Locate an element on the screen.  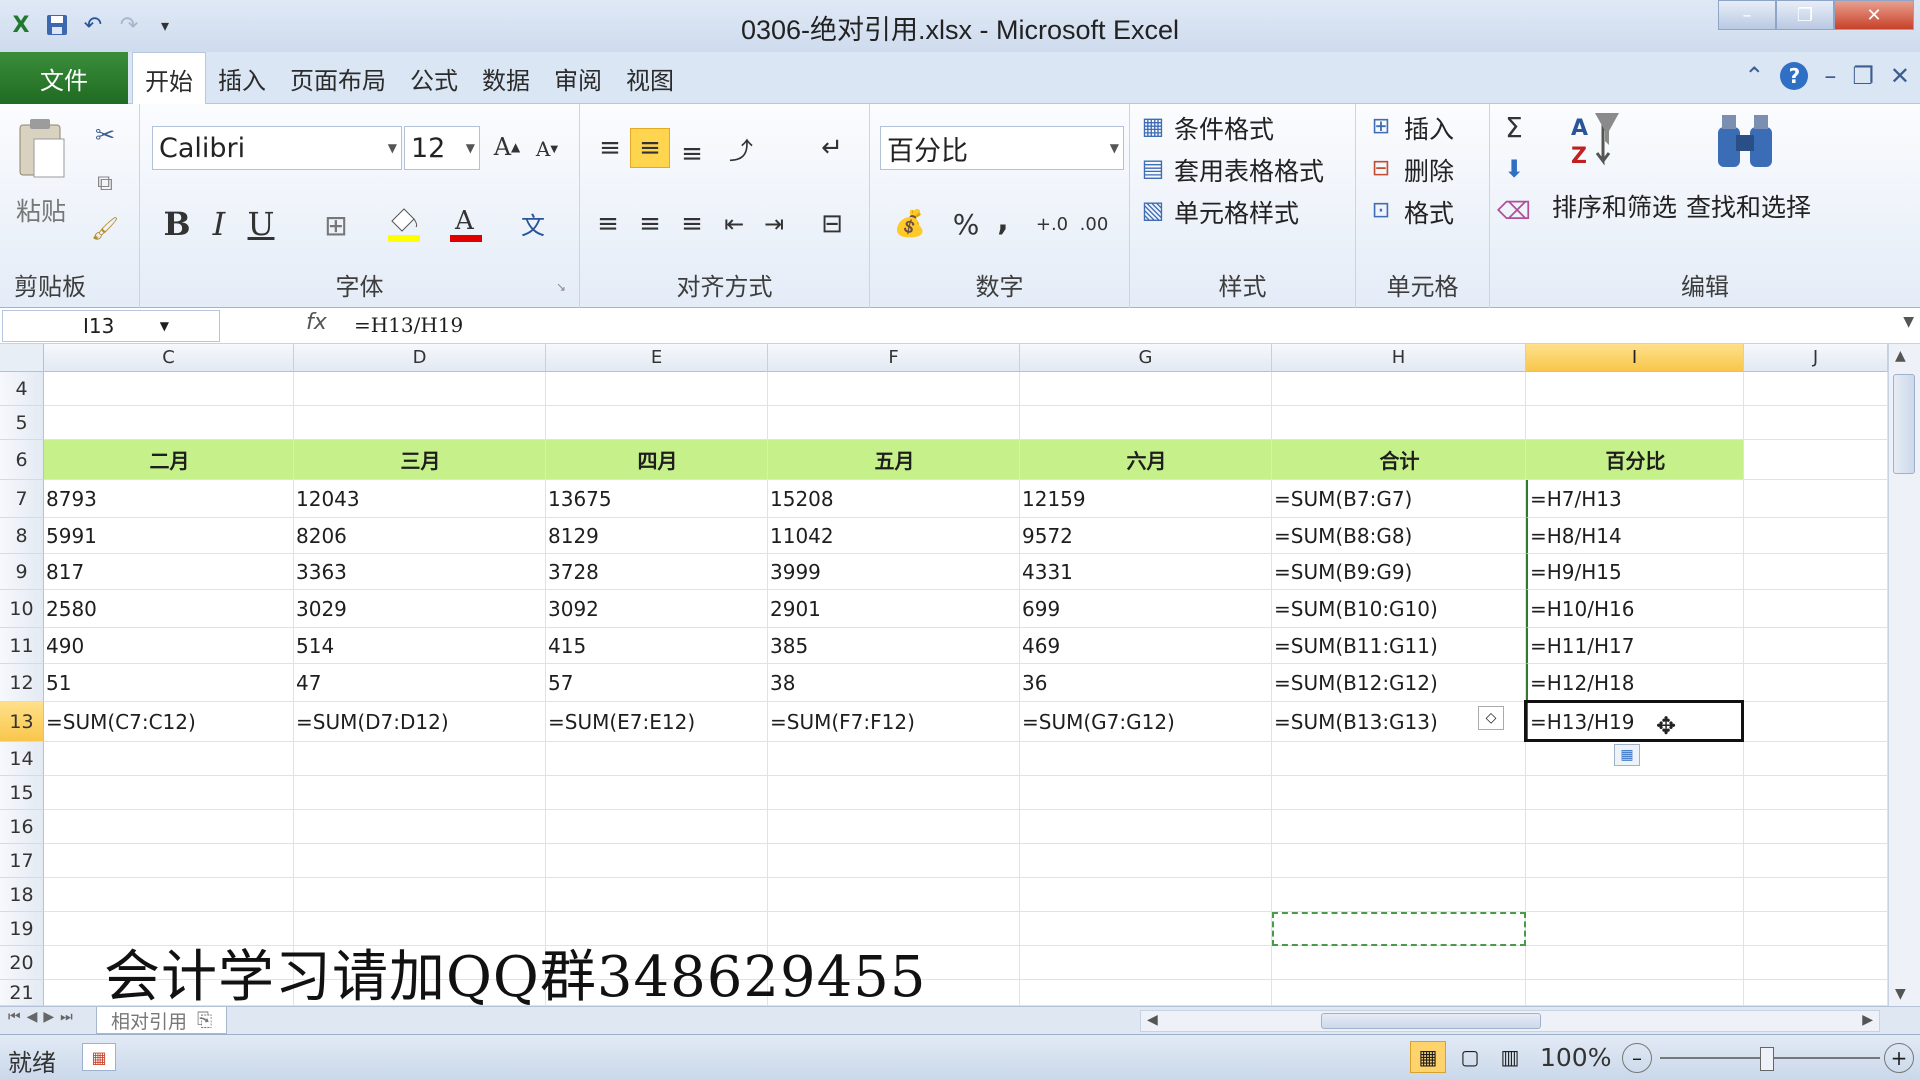
sheet-tab: 相对引用 ⎘ is located at coordinates (162, 1020).